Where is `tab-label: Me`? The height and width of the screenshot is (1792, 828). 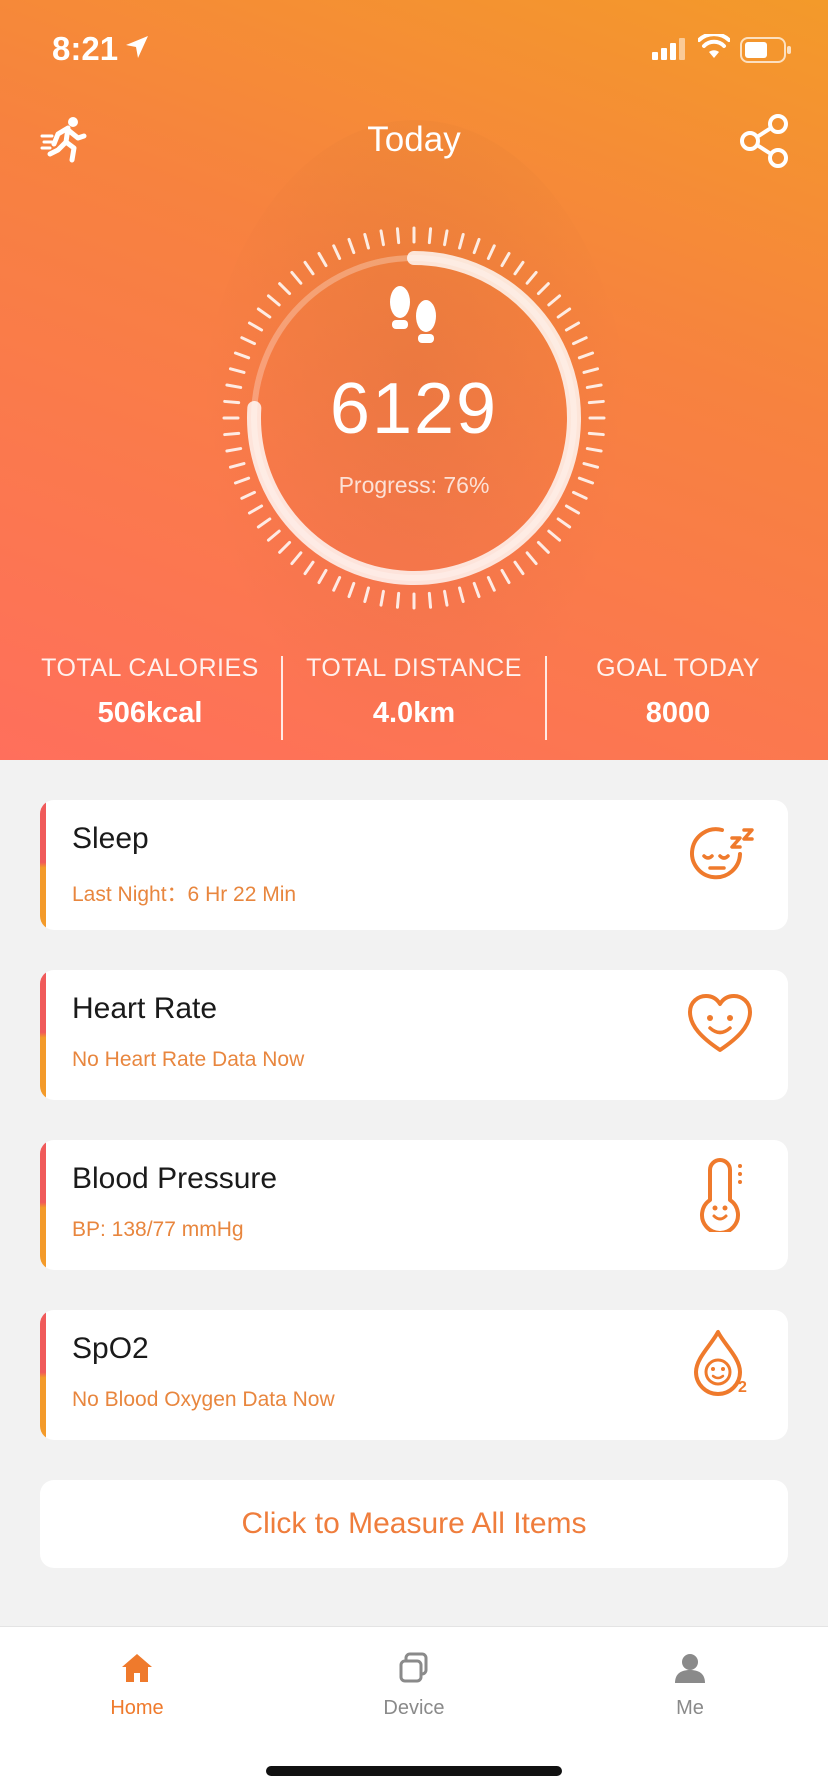 tab-label: Me is located at coordinates (690, 1708).